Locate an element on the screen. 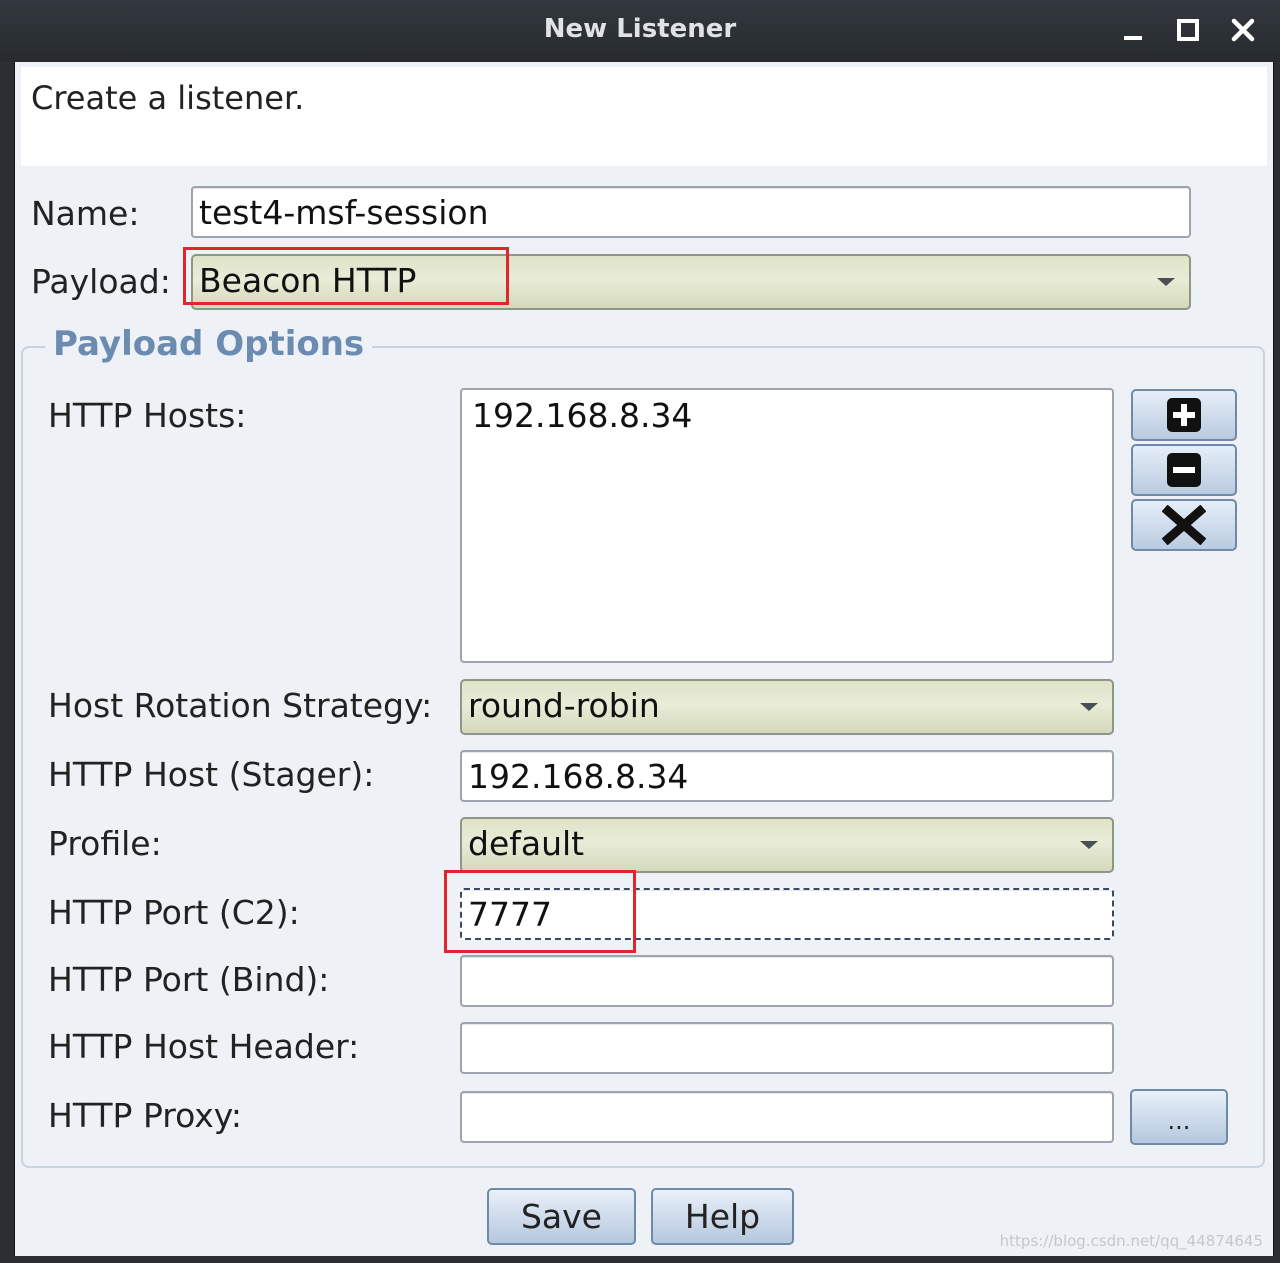  port-bind-label: HTTP Port (Bind): is located at coordinates (189, 979).